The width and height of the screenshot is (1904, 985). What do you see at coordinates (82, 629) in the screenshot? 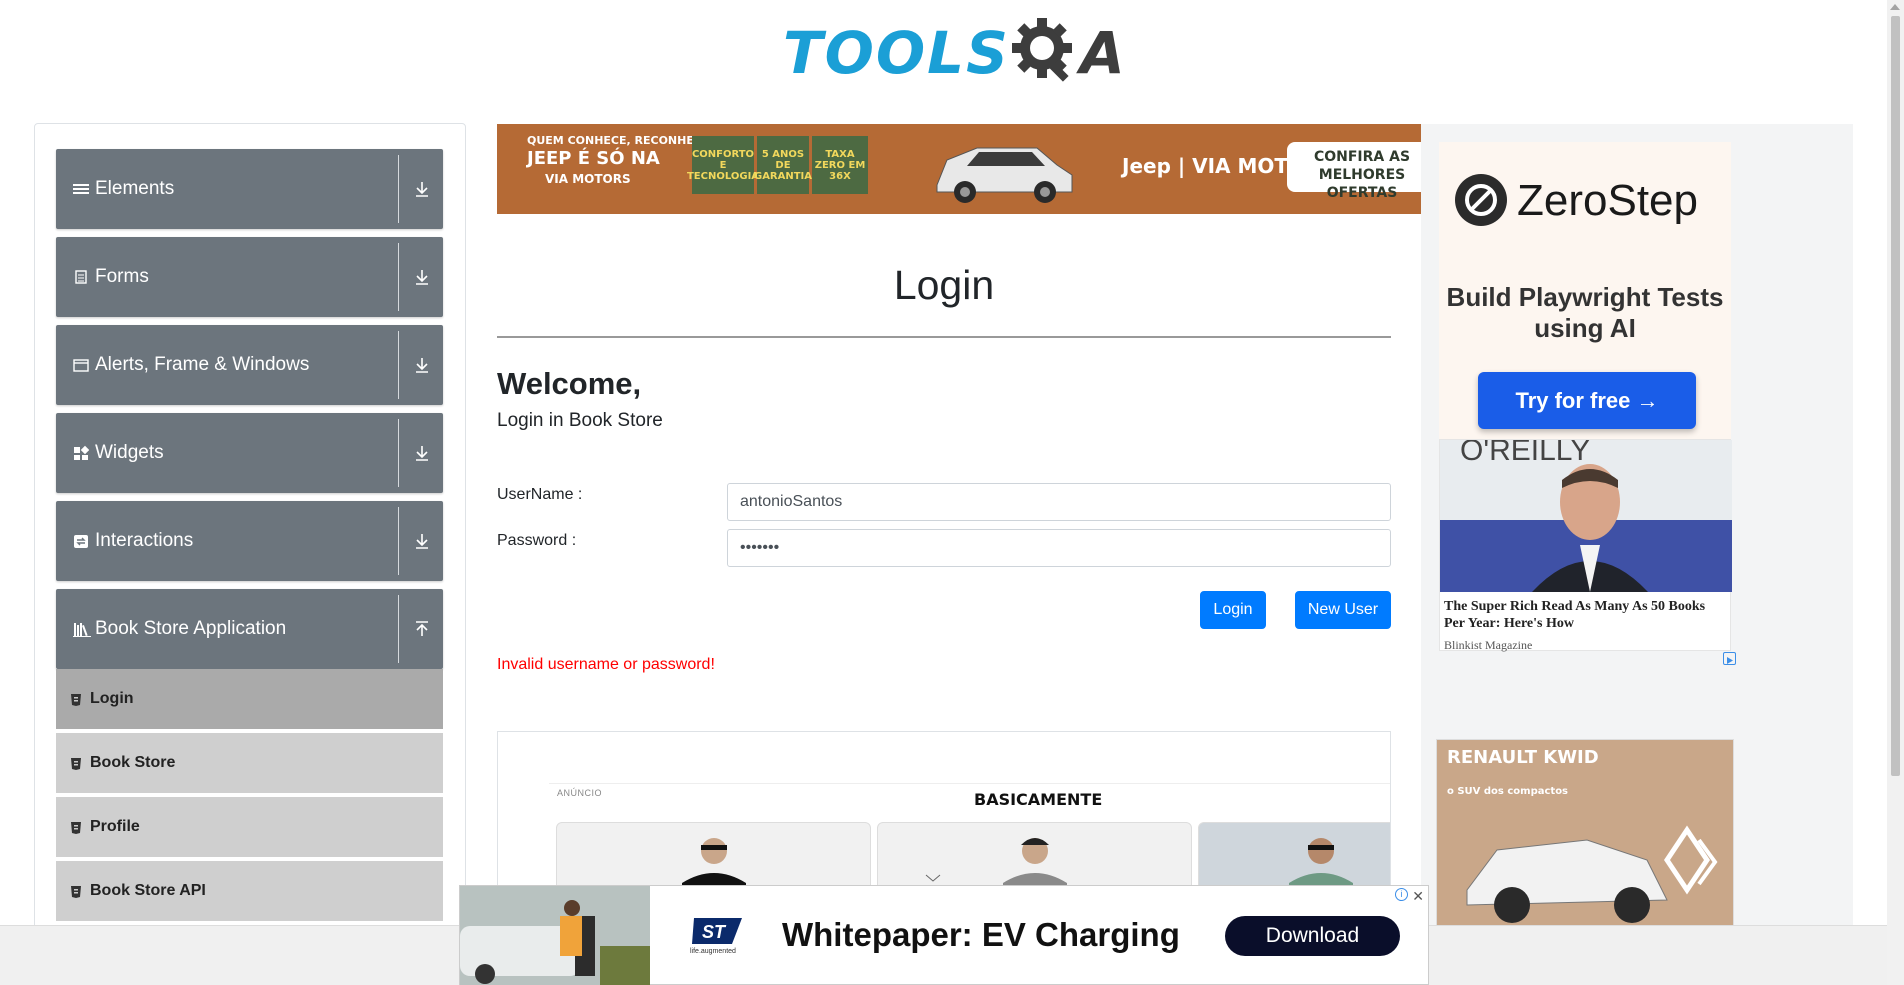
I see `books-icon` at bounding box center [82, 629].